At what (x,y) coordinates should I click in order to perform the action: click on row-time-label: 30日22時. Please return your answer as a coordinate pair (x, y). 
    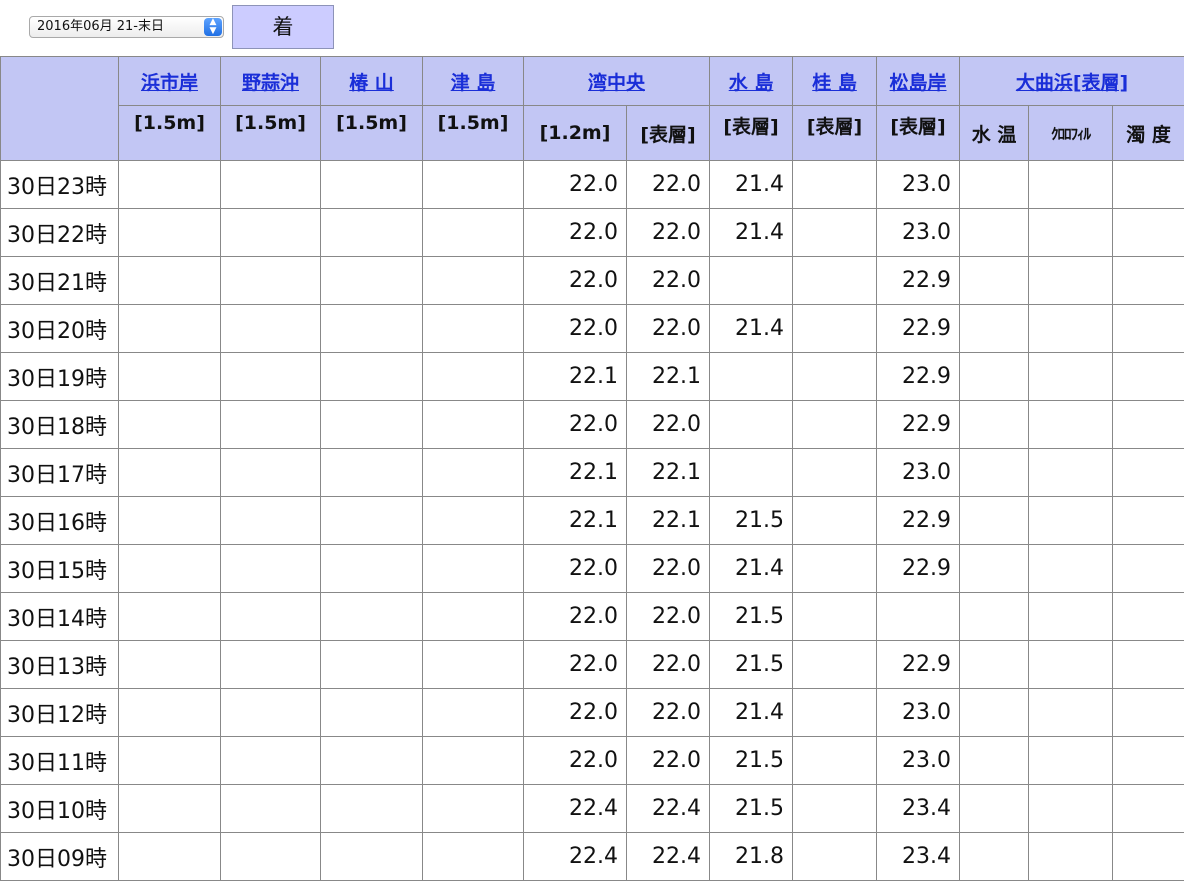
    Looking at the image, I should click on (60, 233).